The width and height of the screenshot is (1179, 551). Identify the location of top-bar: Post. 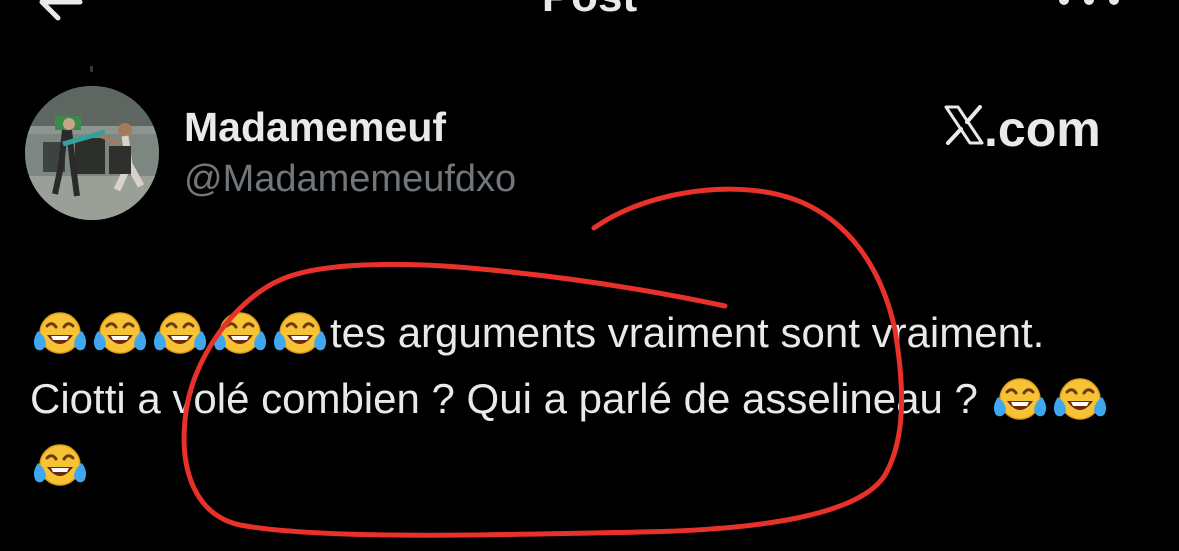
(589, 15).